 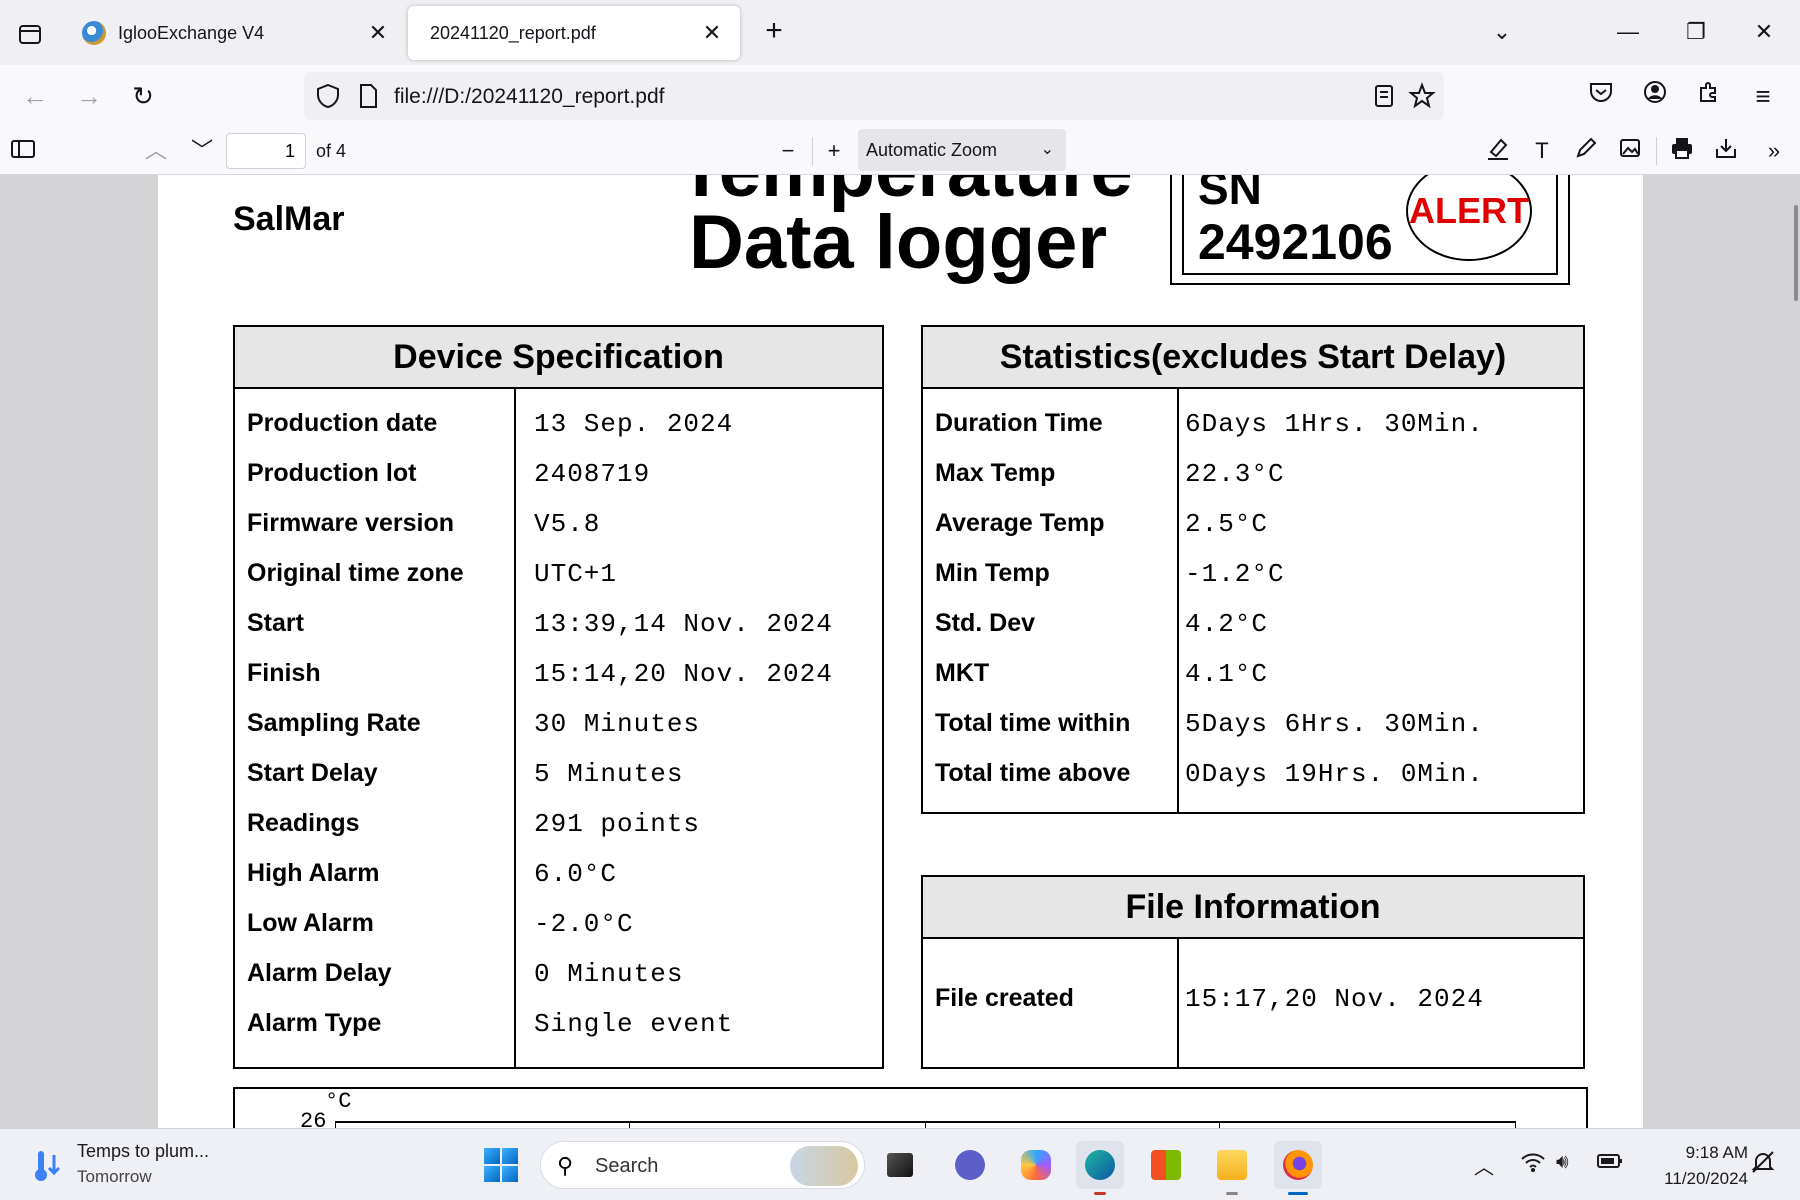 I want to click on tab-list-button, so click(x=30, y=34).